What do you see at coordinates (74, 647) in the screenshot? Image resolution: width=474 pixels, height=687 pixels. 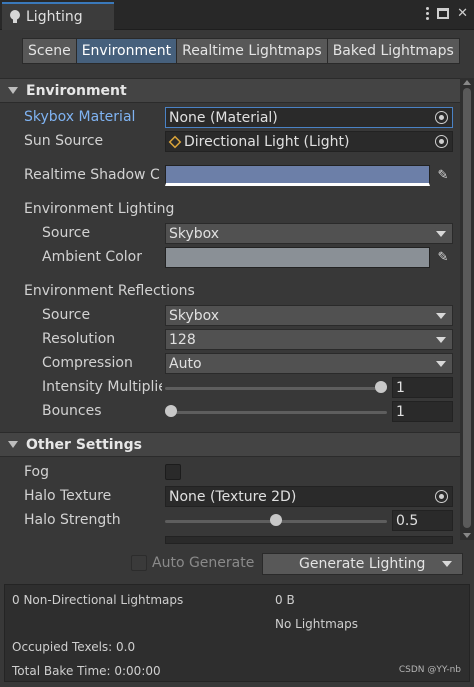 I see `occupied-texels: Occupied Texels: 0.0` at bounding box center [74, 647].